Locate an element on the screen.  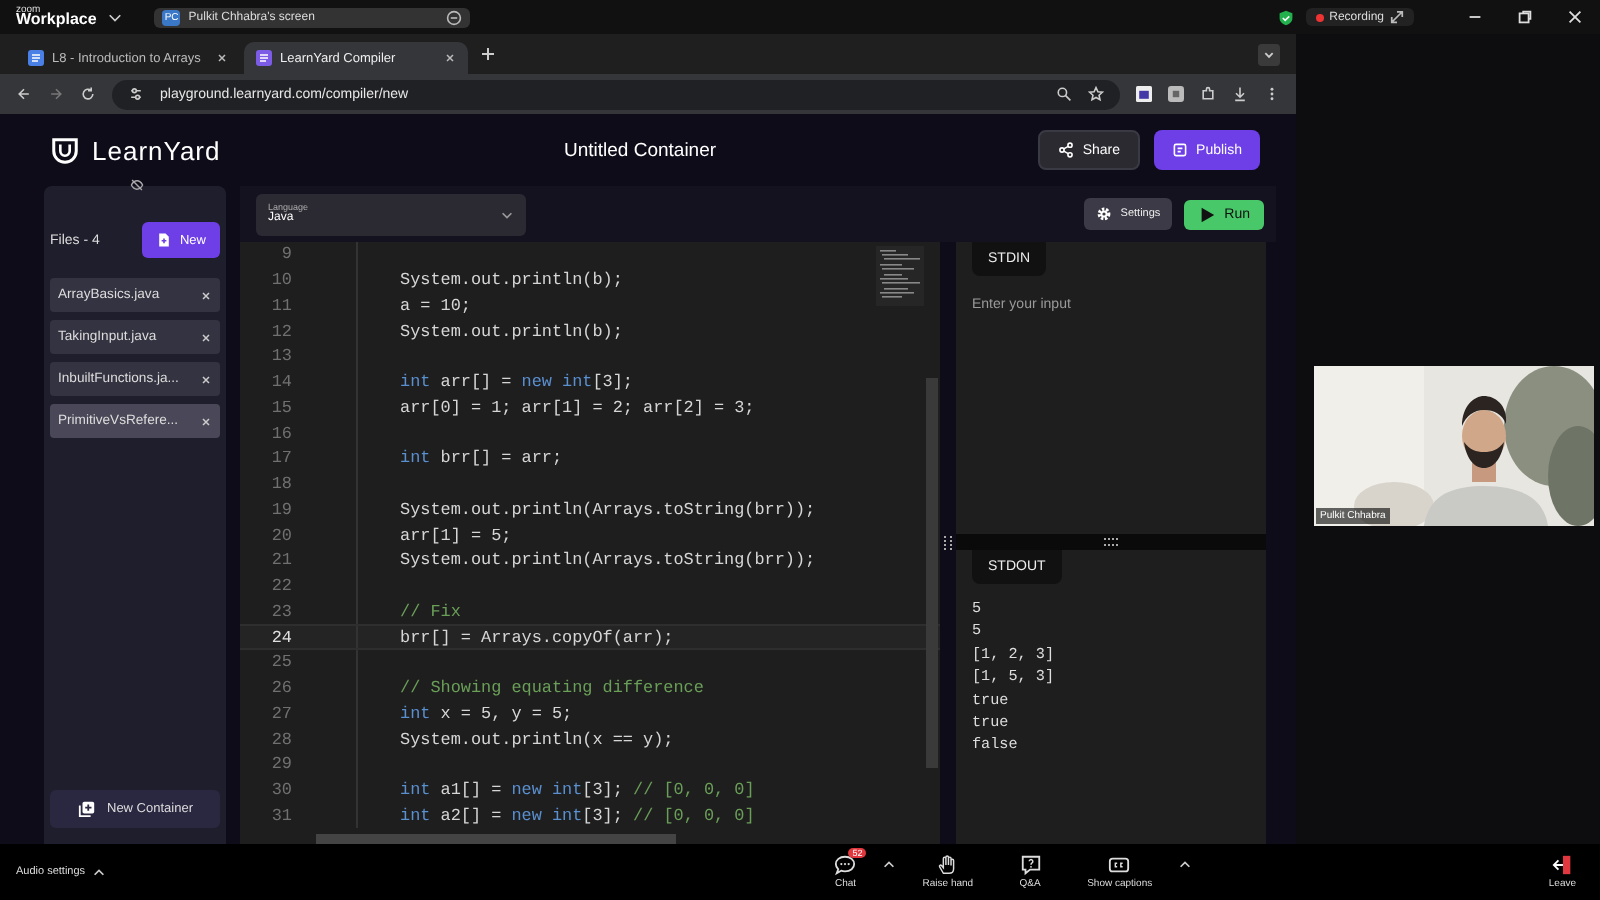
restore-icon is located at coordinates (1525, 17).